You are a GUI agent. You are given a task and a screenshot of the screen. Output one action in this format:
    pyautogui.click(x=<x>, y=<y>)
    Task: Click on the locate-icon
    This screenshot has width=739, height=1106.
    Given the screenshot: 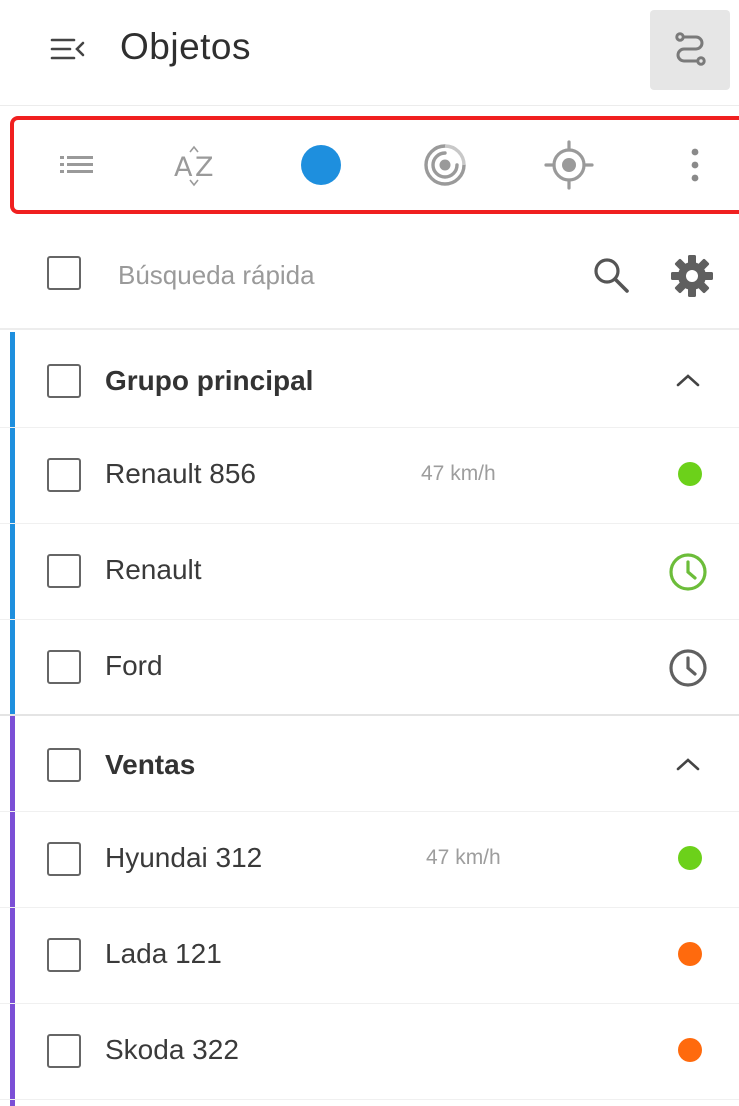 What is the action you would take?
    pyautogui.click(x=569, y=165)
    